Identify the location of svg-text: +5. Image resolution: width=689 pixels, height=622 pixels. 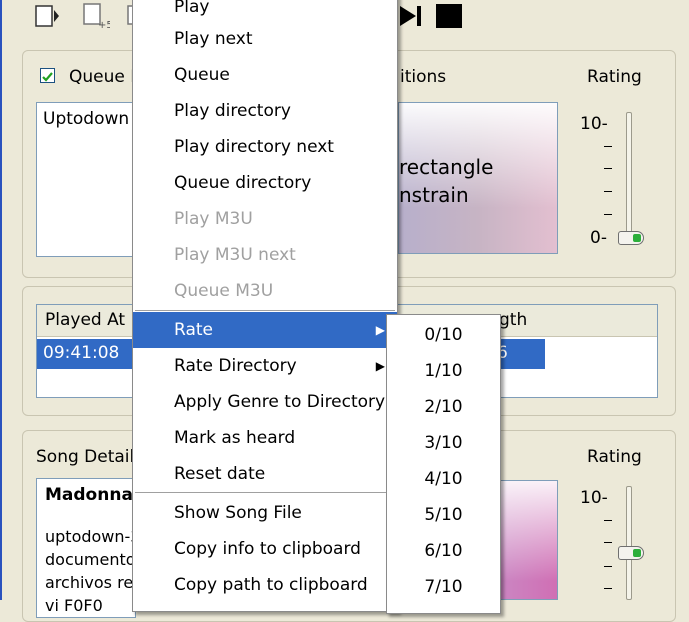
(104, 25).